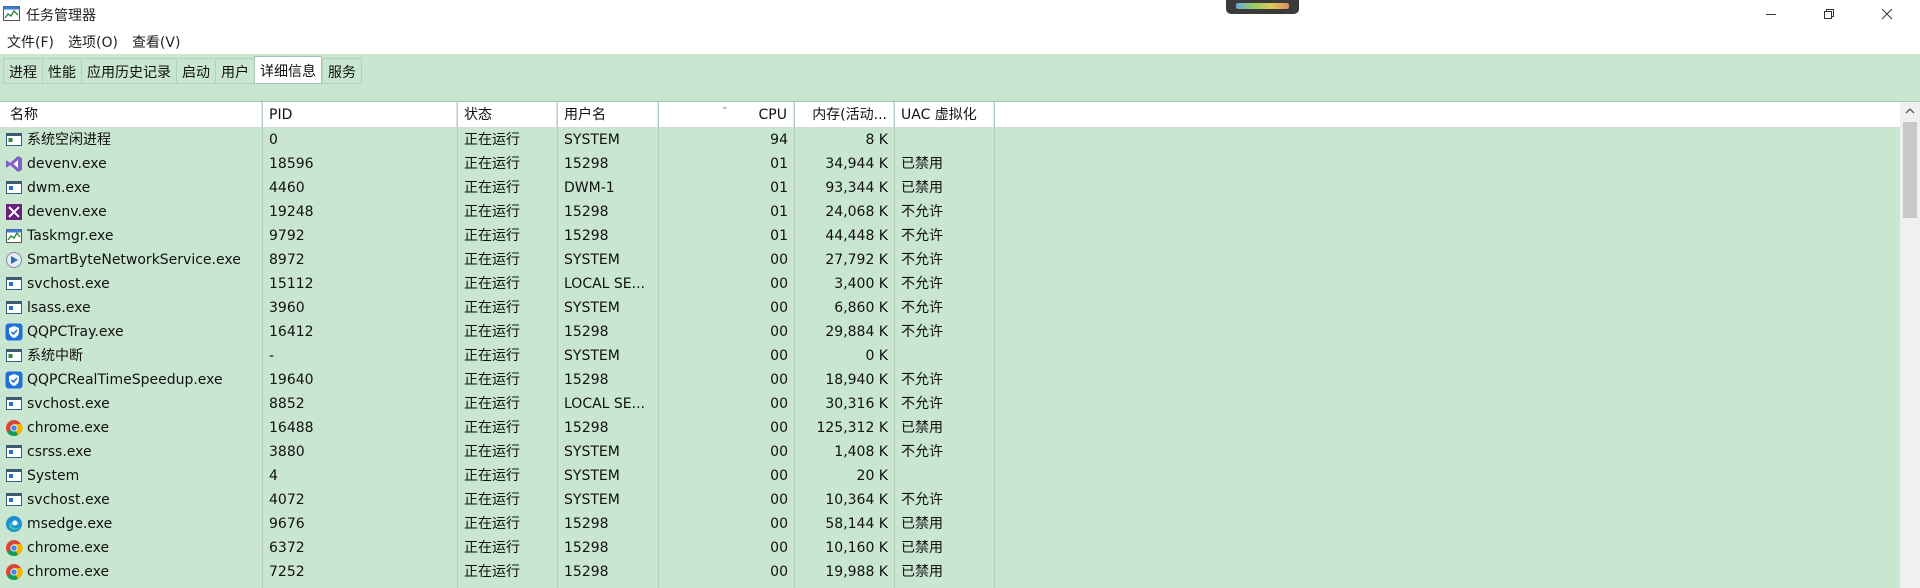 This screenshot has width=1920, height=588. I want to click on close-button, so click(1887, 14).